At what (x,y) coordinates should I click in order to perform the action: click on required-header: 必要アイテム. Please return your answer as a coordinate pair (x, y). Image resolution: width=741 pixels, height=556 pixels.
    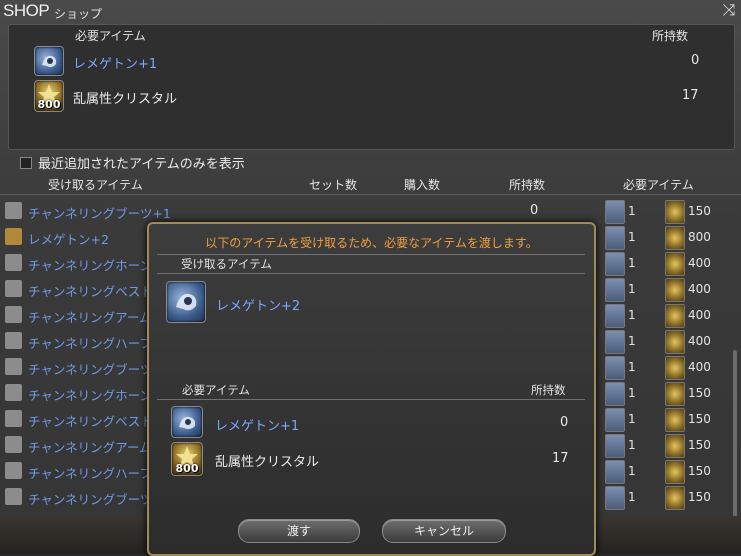
    Looking at the image, I should click on (216, 390).